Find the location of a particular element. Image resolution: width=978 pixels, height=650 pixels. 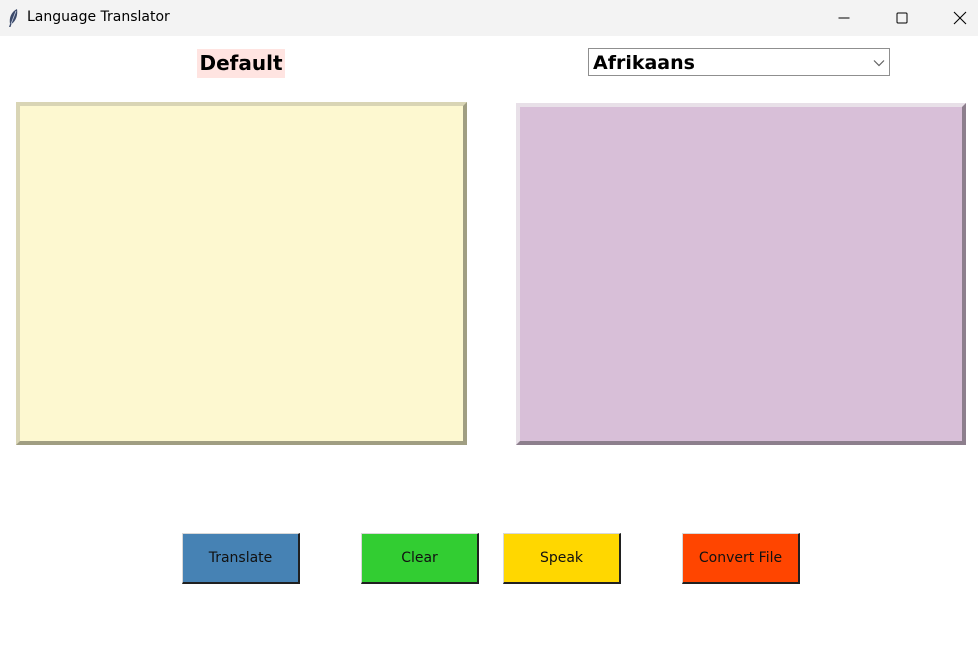

close-icon is located at coordinates (960, 18).